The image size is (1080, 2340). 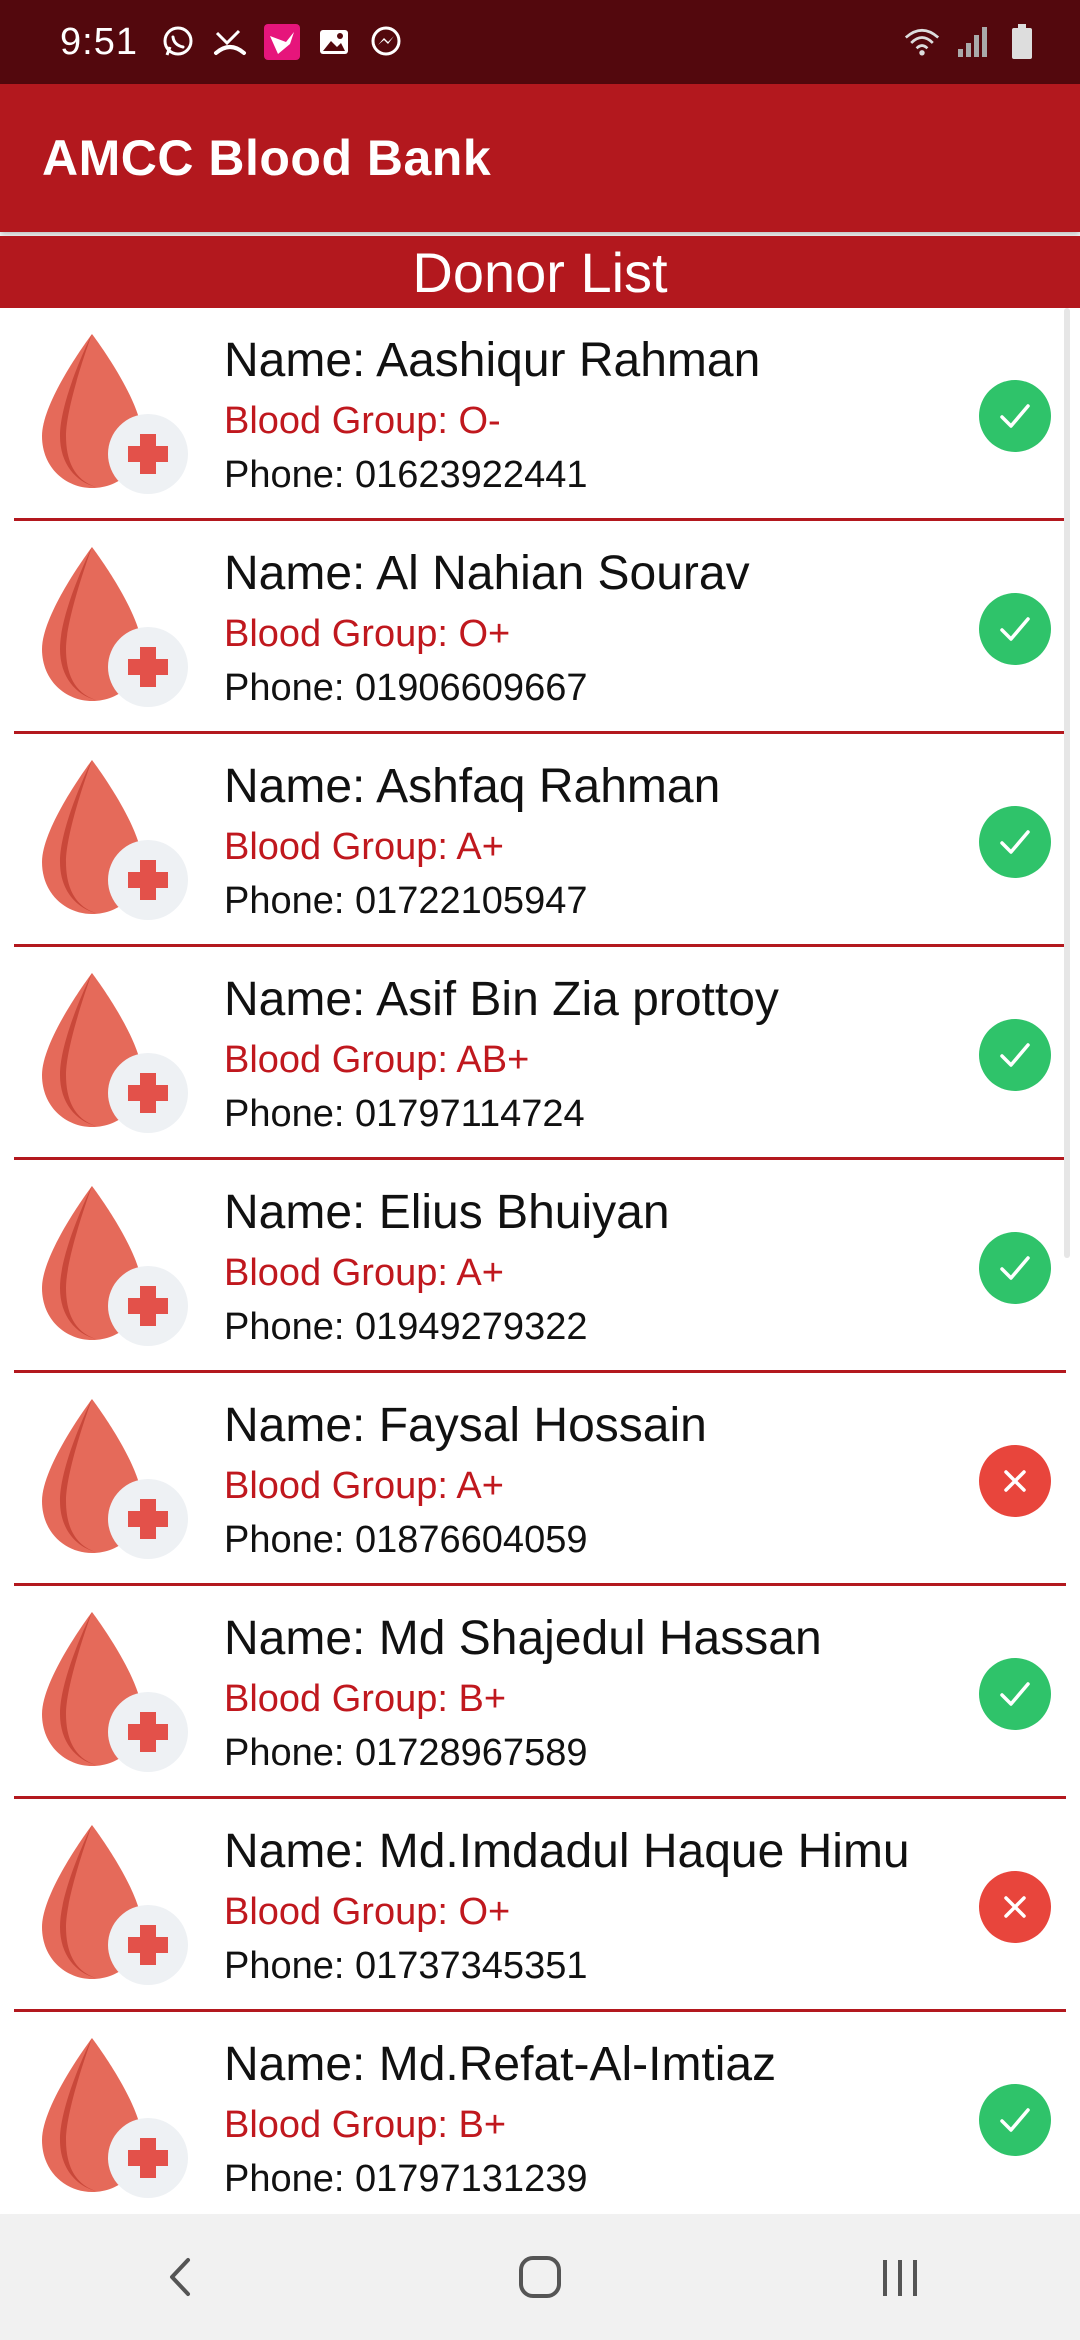 I want to click on status-bar: 9:51, so click(x=540, y=42).